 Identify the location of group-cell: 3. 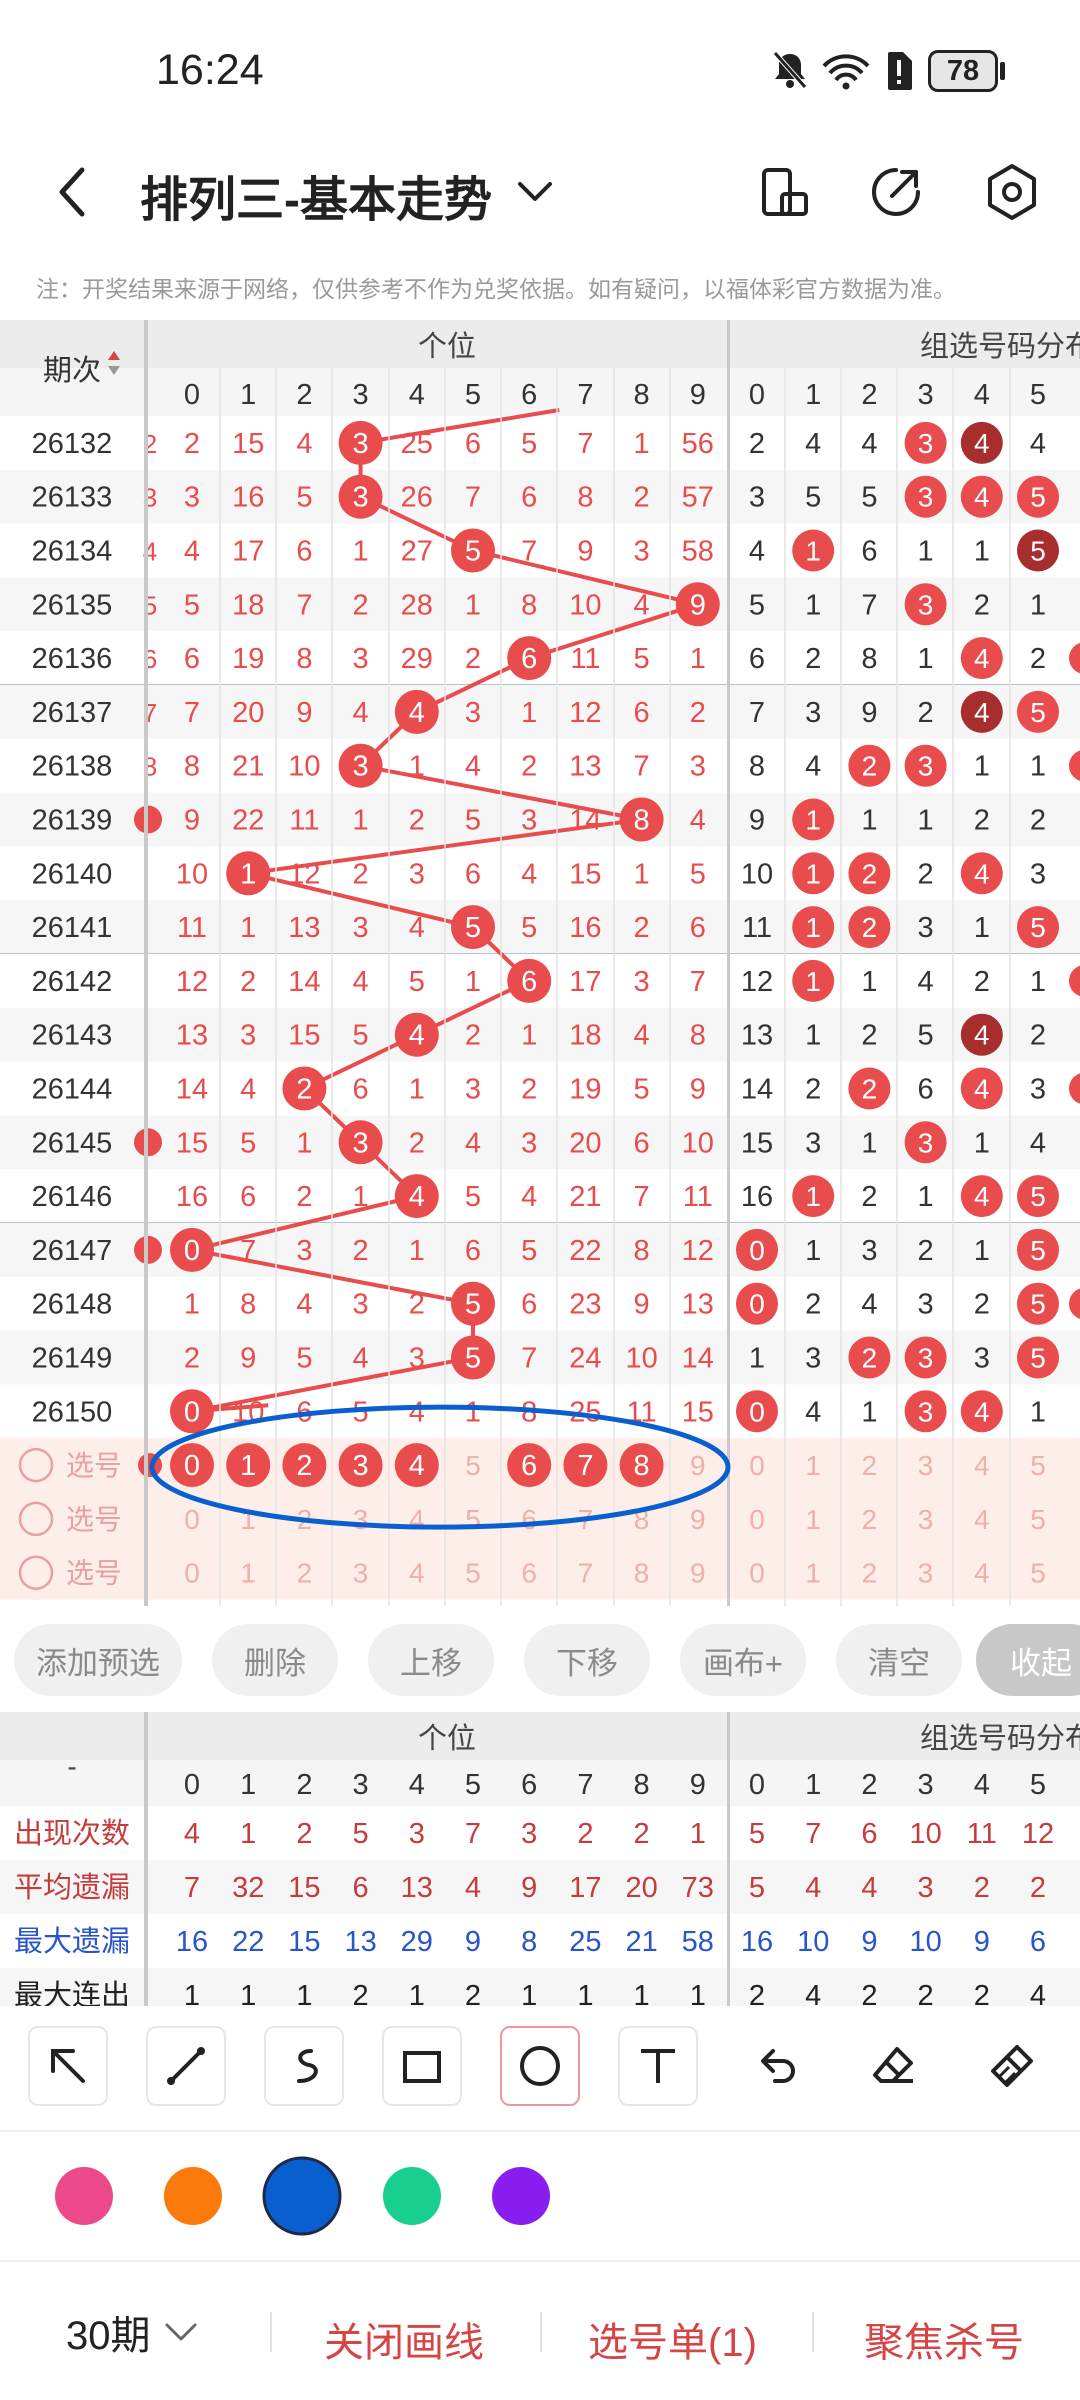
(1038, 874).